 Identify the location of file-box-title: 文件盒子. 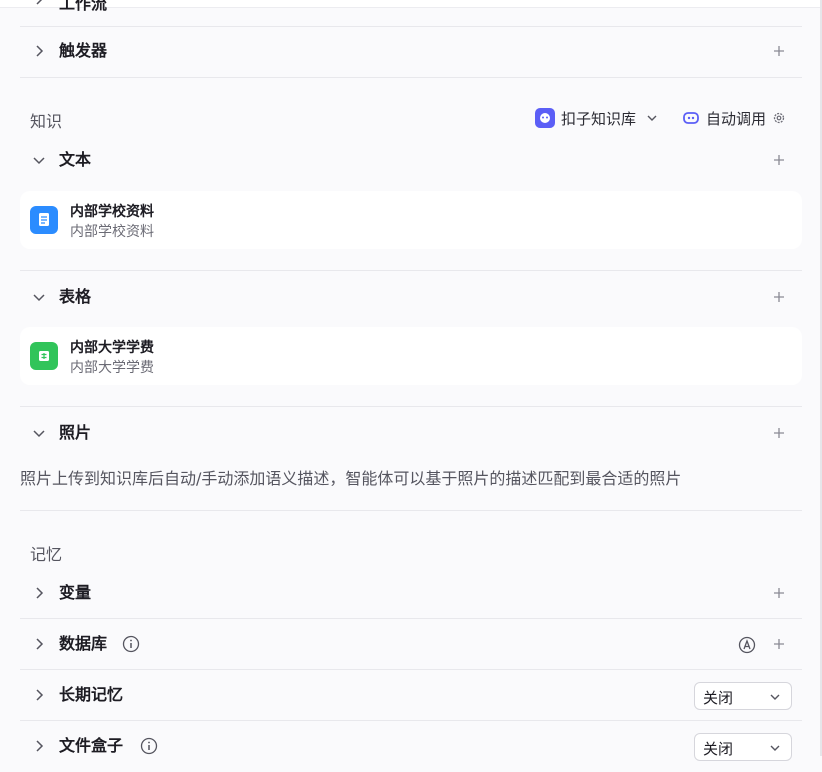
(91, 745).